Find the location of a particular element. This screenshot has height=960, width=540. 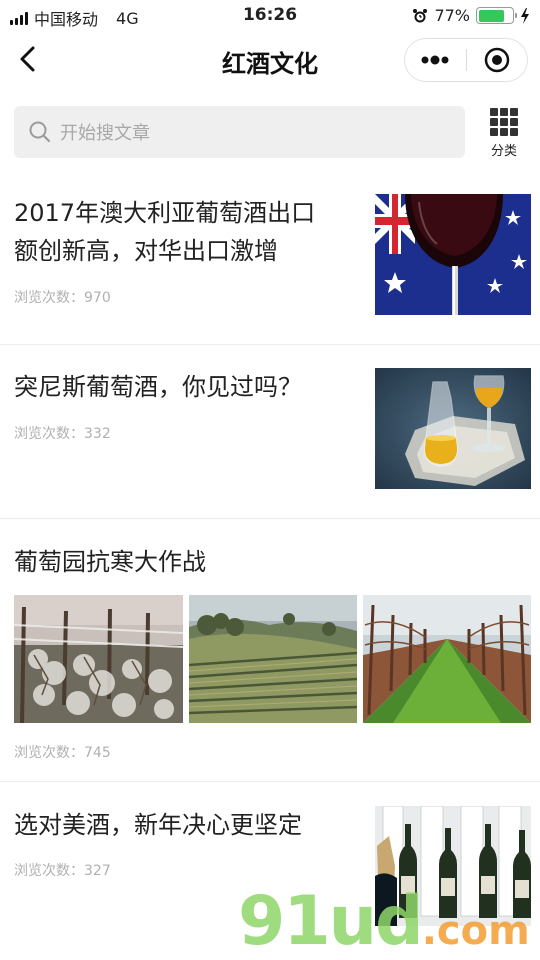

search-input: 开始搜文章 is located at coordinates (239, 132).